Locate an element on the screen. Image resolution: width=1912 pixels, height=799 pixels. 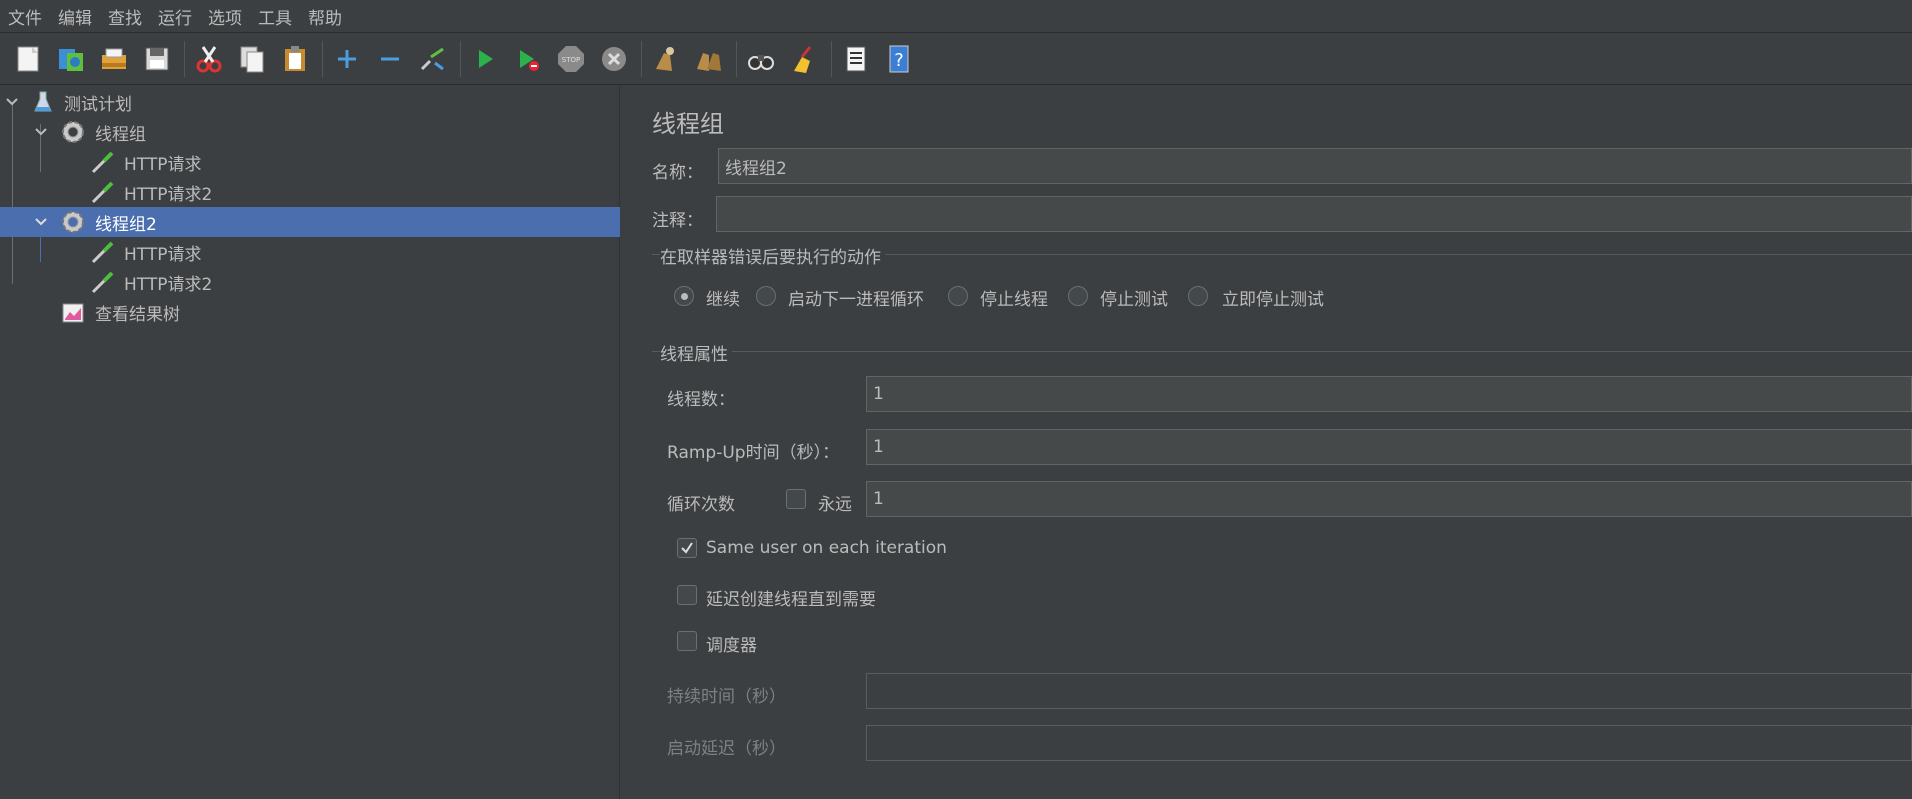
tree-item-label: 查看结果树 is located at coordinates (137, 314).